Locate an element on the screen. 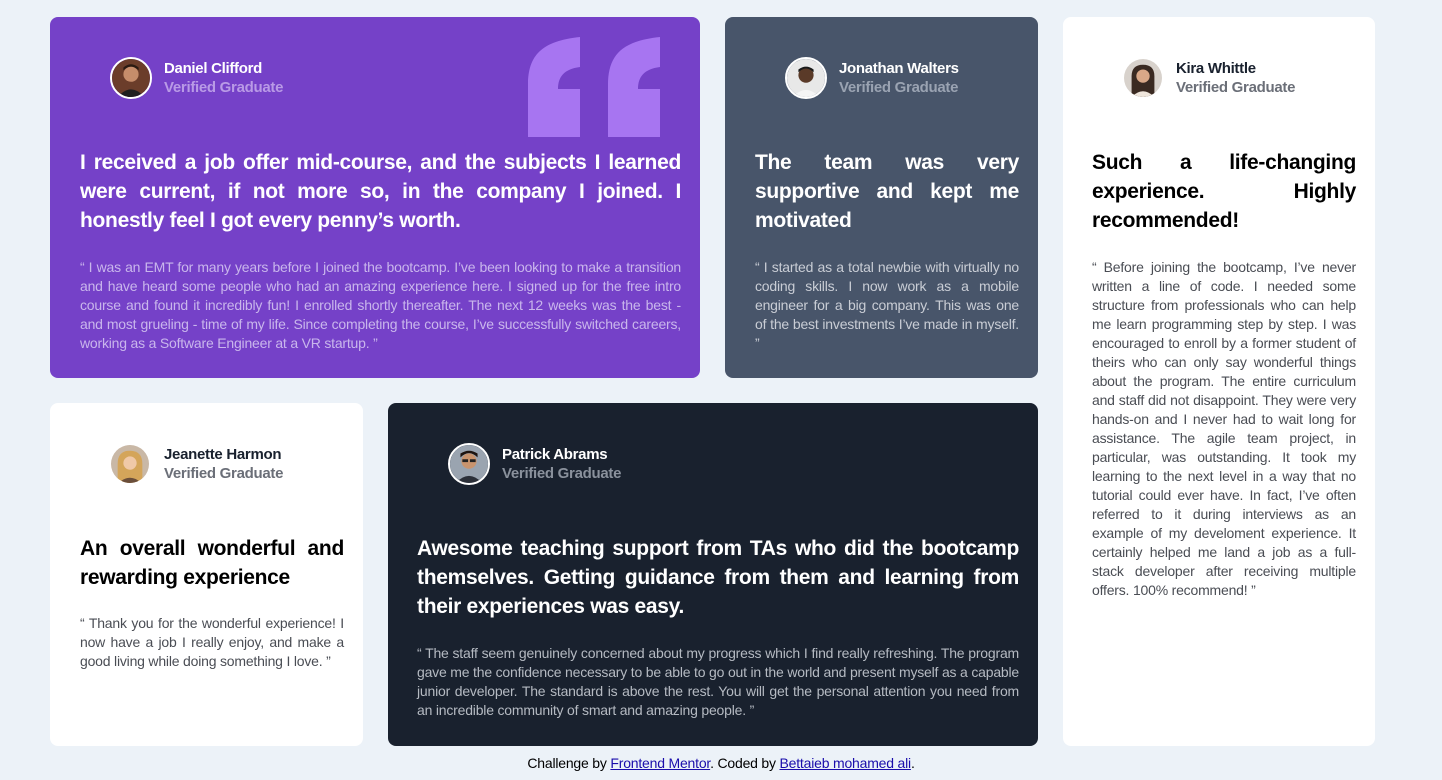 This screenshot has height=780, width=1442. author-block: Jonathan Walters Verified Graduate is located at coordinates (872, 78).